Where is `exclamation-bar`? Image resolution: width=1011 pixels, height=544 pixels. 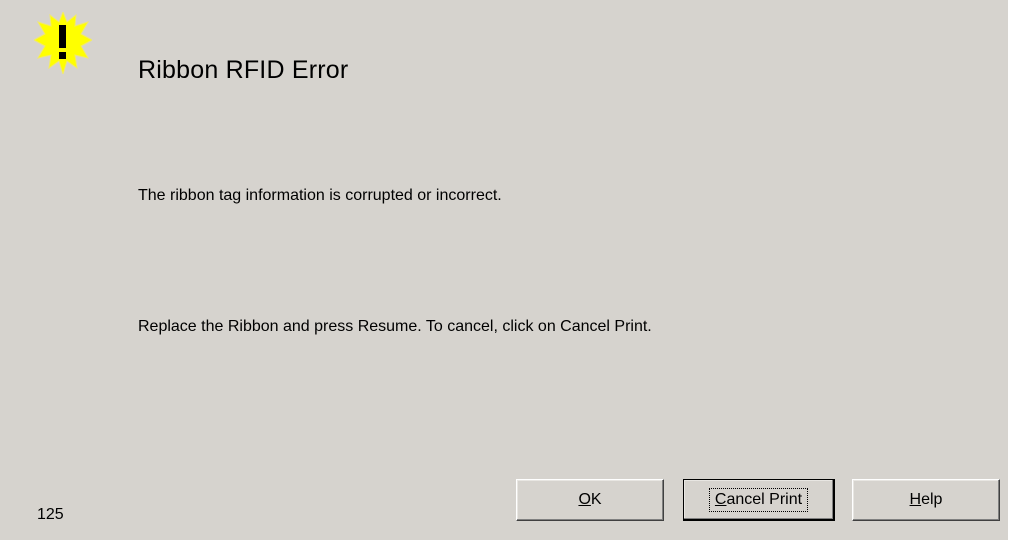 exclamation-bar is located at coordinates (62, 36).